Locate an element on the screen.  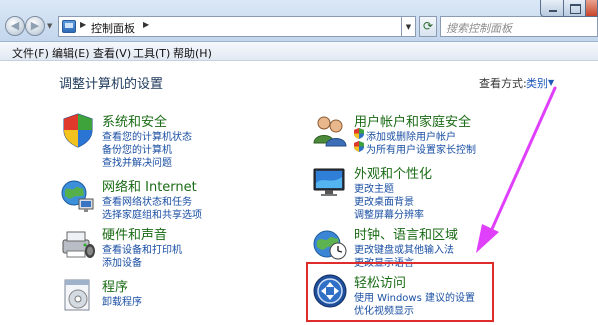
search-input: 搜索控制面板 is located at coordinates (519, 26).